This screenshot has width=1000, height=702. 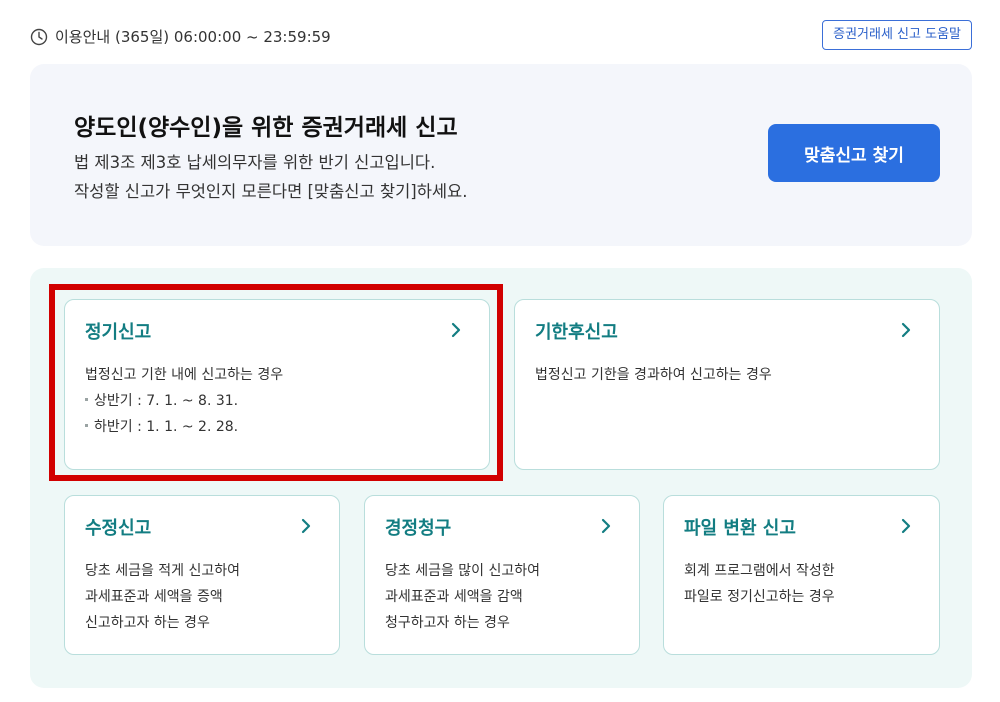 I want to click on intro-desc-line: 작성할 신고가 무엇인지 모른다면 [맞춤신고 찾기]하세요., so click(x=271, y=191).